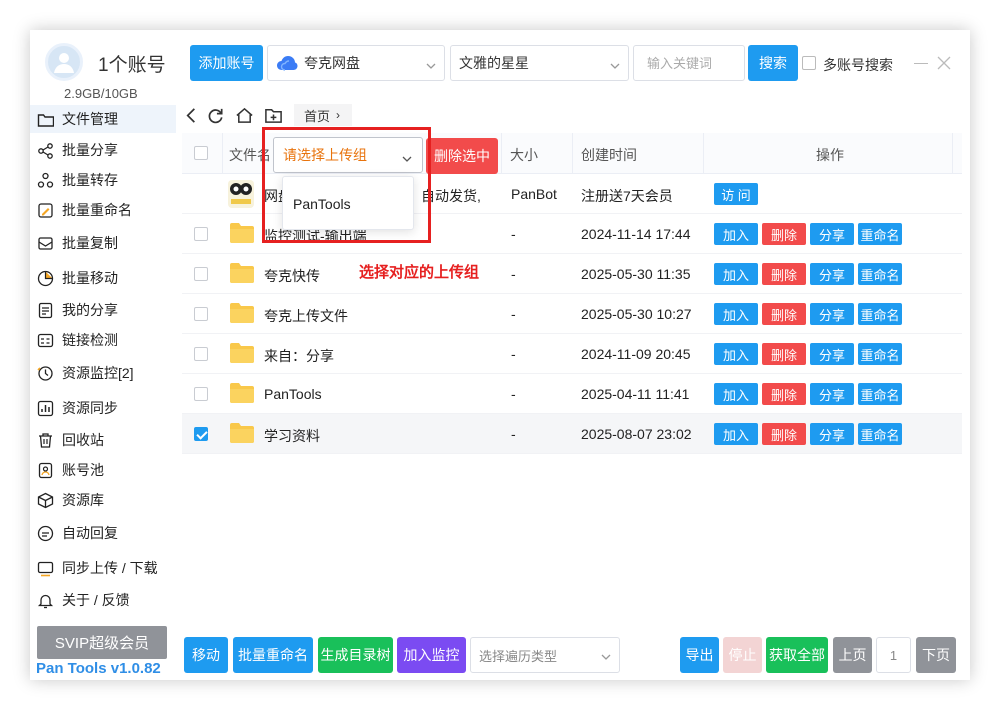 This screenshot has width=1000, height=710. Describe the element at coordinates (852, 655) in the screenshot. I see `prev-page-button: 上页` at that location.